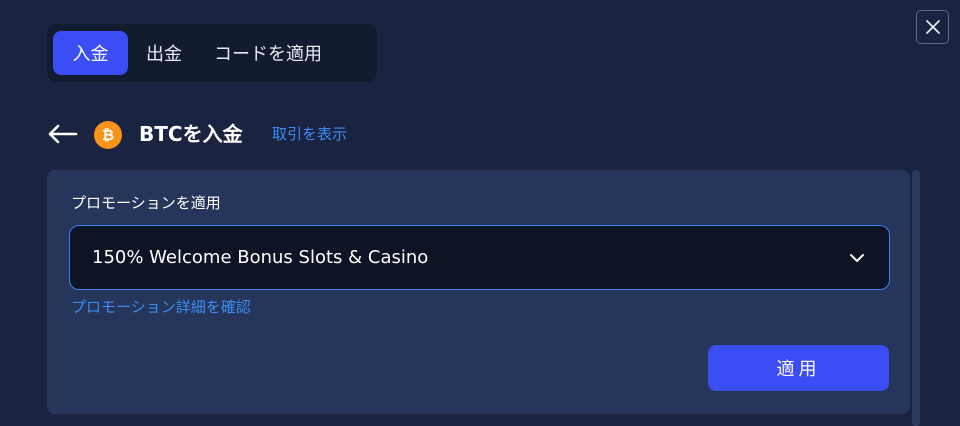 This screenshot has width=960, height=426. I want to click on close-icon, so click(932, 27).